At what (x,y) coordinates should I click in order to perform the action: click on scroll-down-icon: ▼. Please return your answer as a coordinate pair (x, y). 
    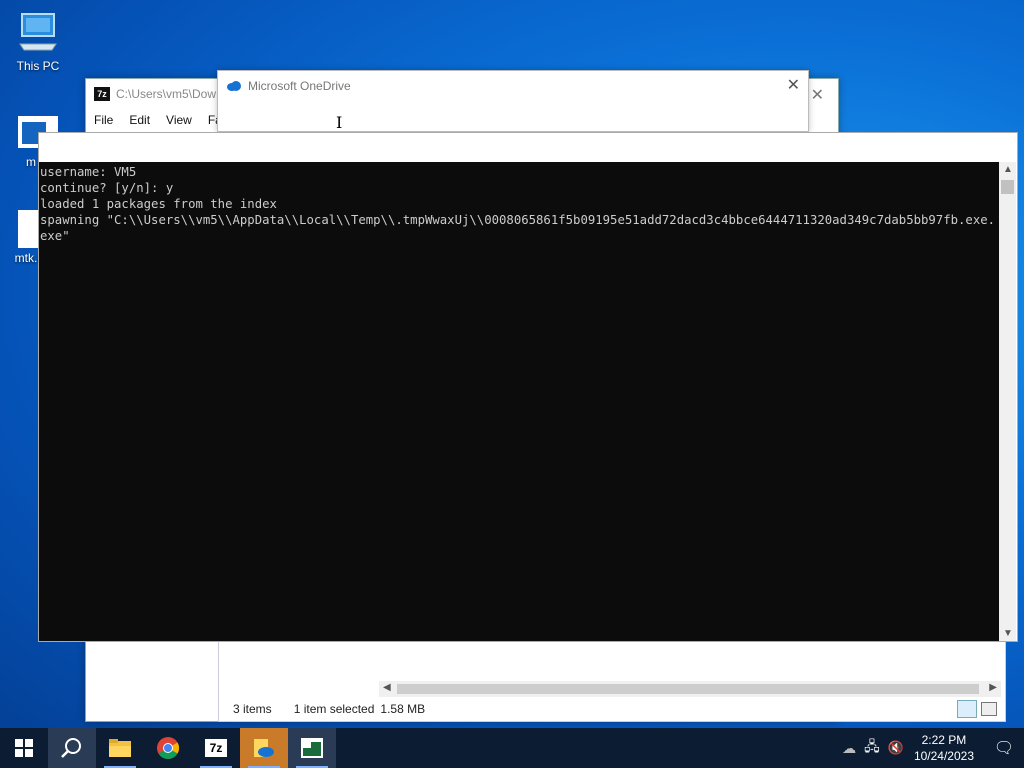
    Looking at the image, I should click on (1008, 633).